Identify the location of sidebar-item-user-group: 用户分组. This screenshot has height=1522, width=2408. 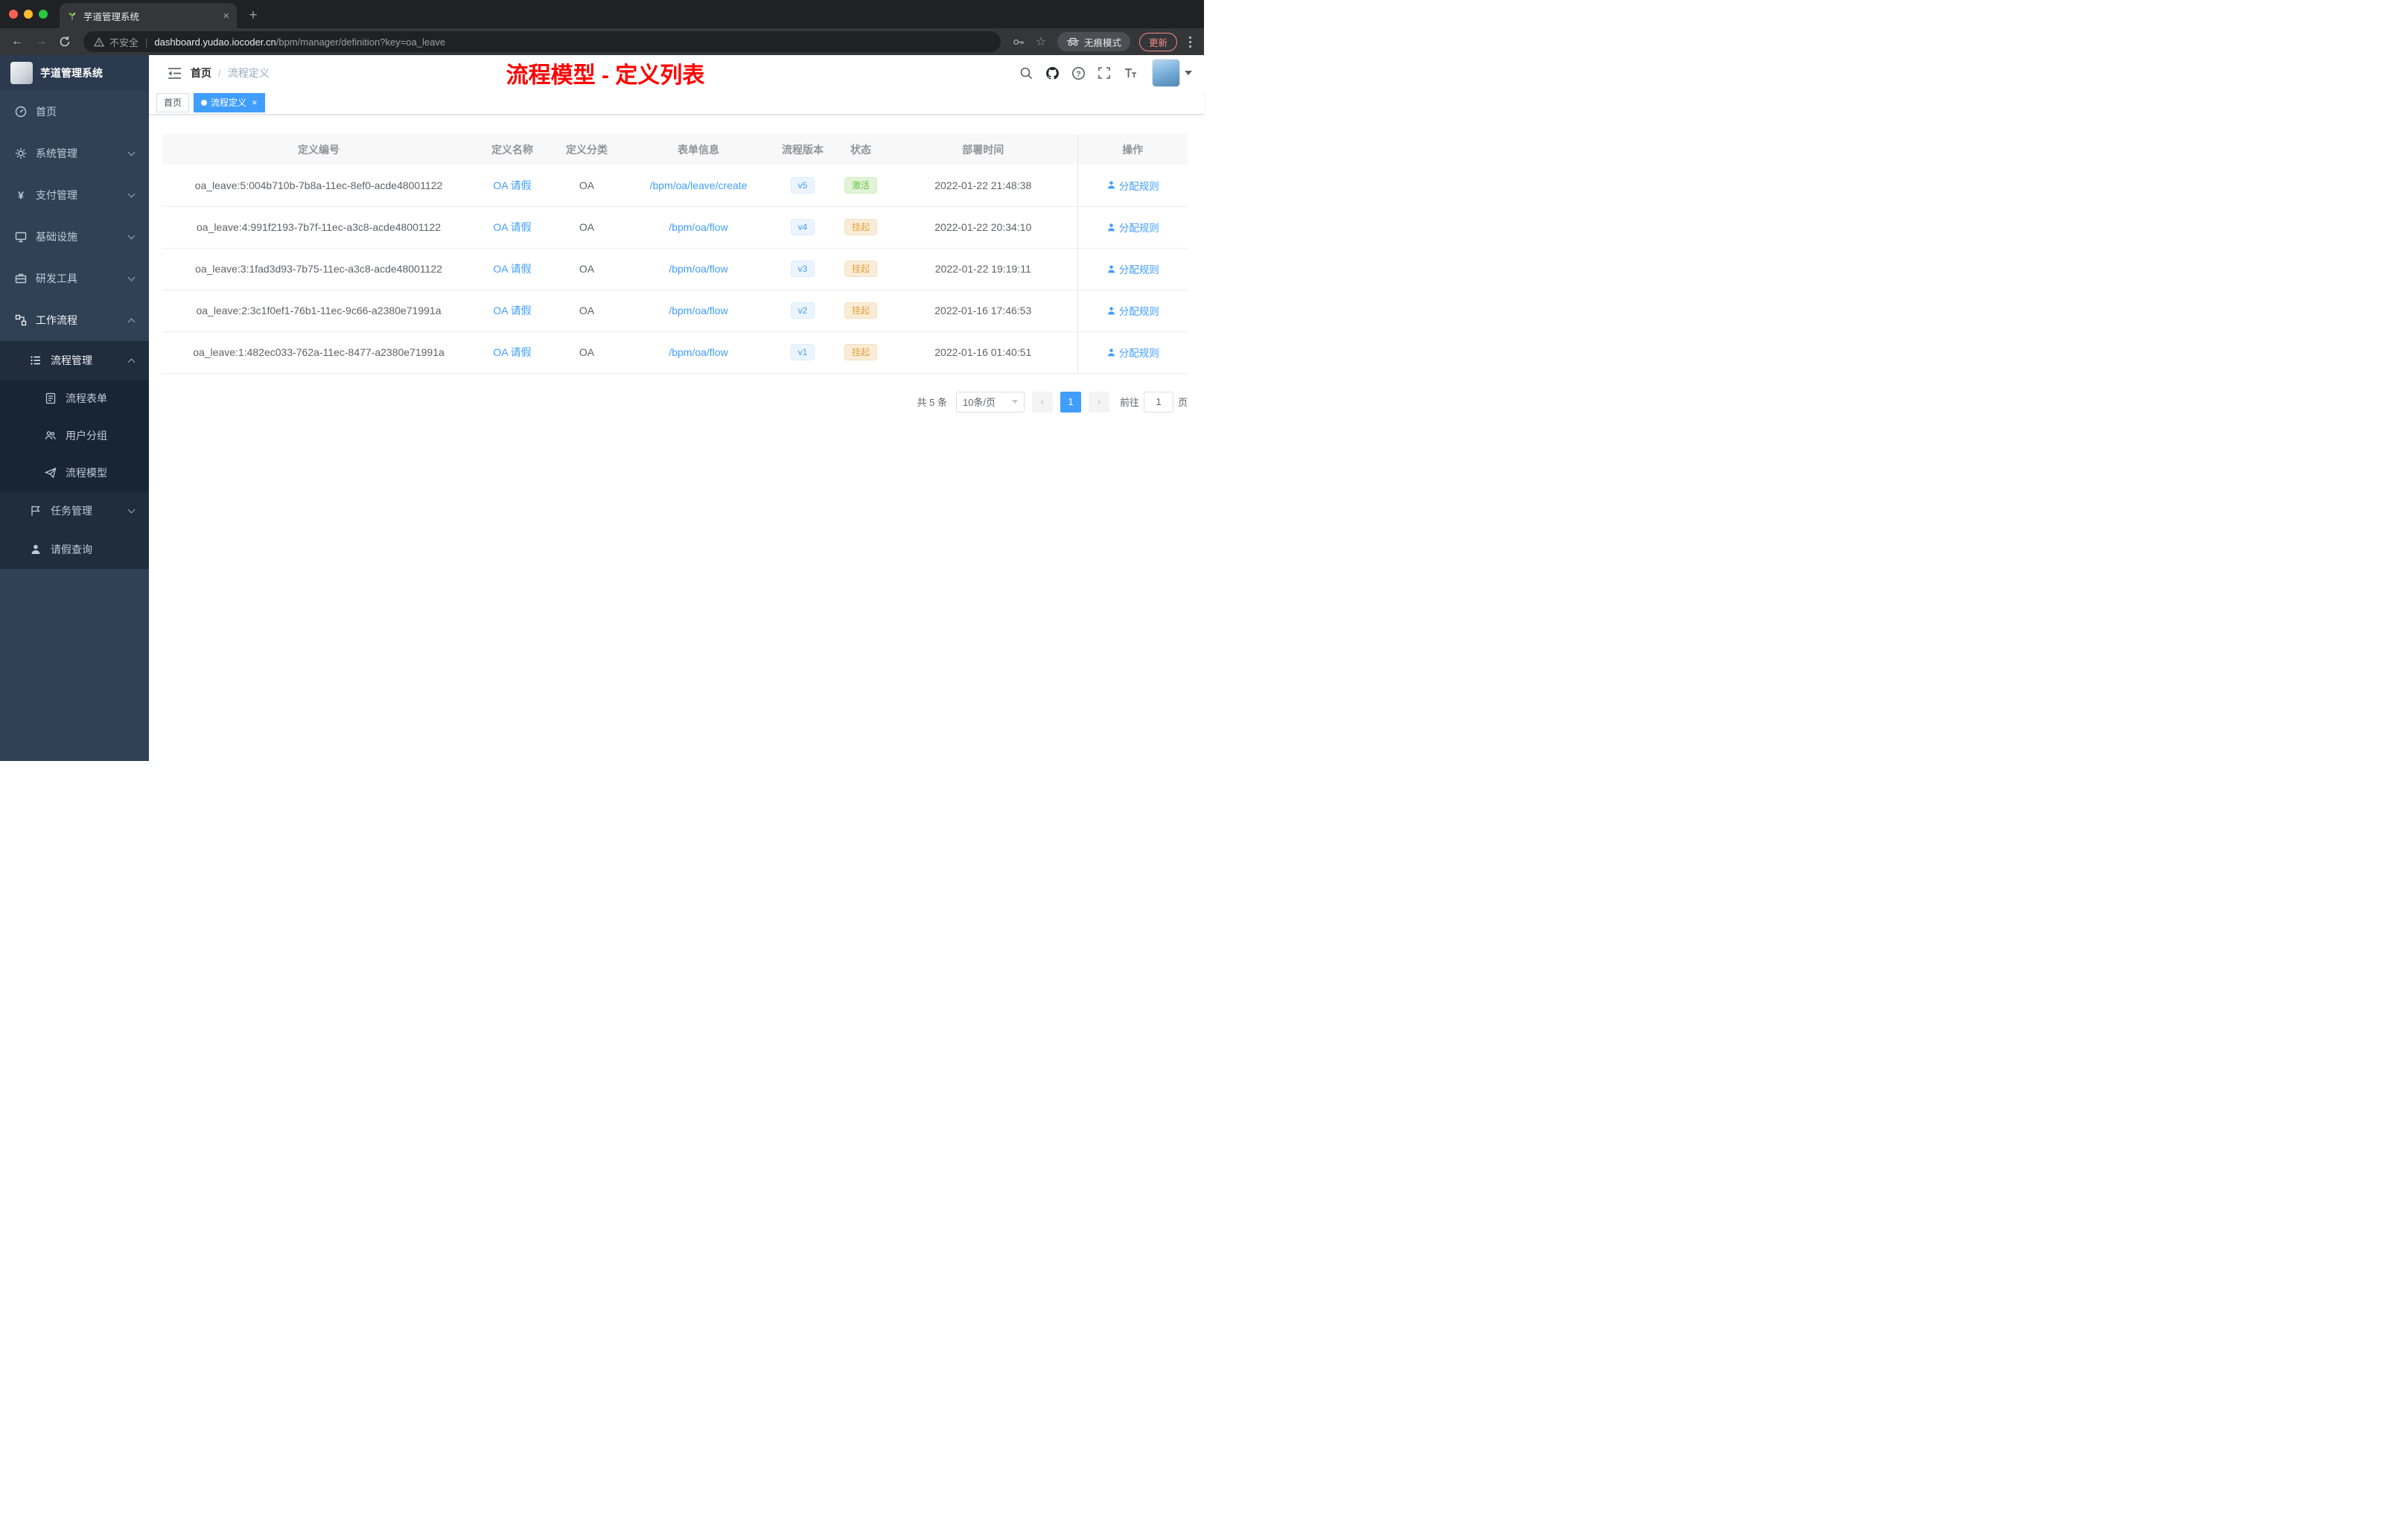
(74, 435).